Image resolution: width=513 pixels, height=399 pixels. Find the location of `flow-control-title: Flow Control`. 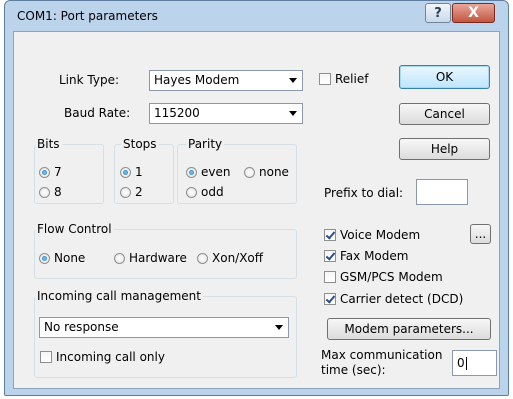

flow-control-title: Flow Control is located at coordinates (74, 229).